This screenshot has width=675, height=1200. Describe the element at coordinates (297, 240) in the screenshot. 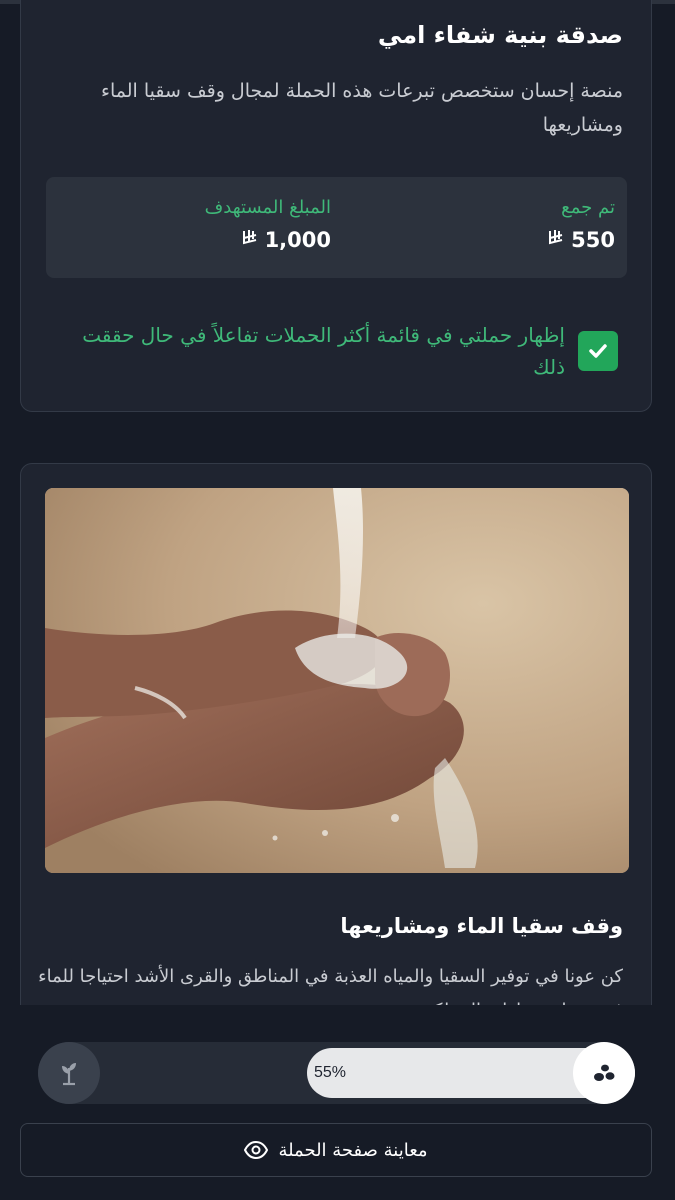

I see `target-amount: 1,000` at that location.